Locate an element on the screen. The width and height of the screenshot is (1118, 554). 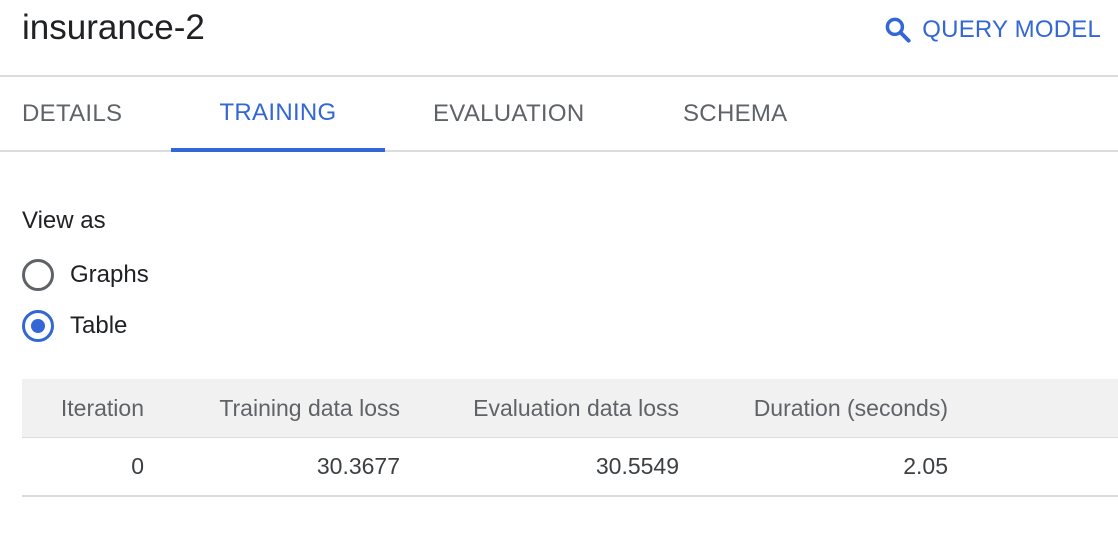
tab-bar: DETAILS TRAINING EVALUATION SCHEMA is located at coordinates (559, 114).